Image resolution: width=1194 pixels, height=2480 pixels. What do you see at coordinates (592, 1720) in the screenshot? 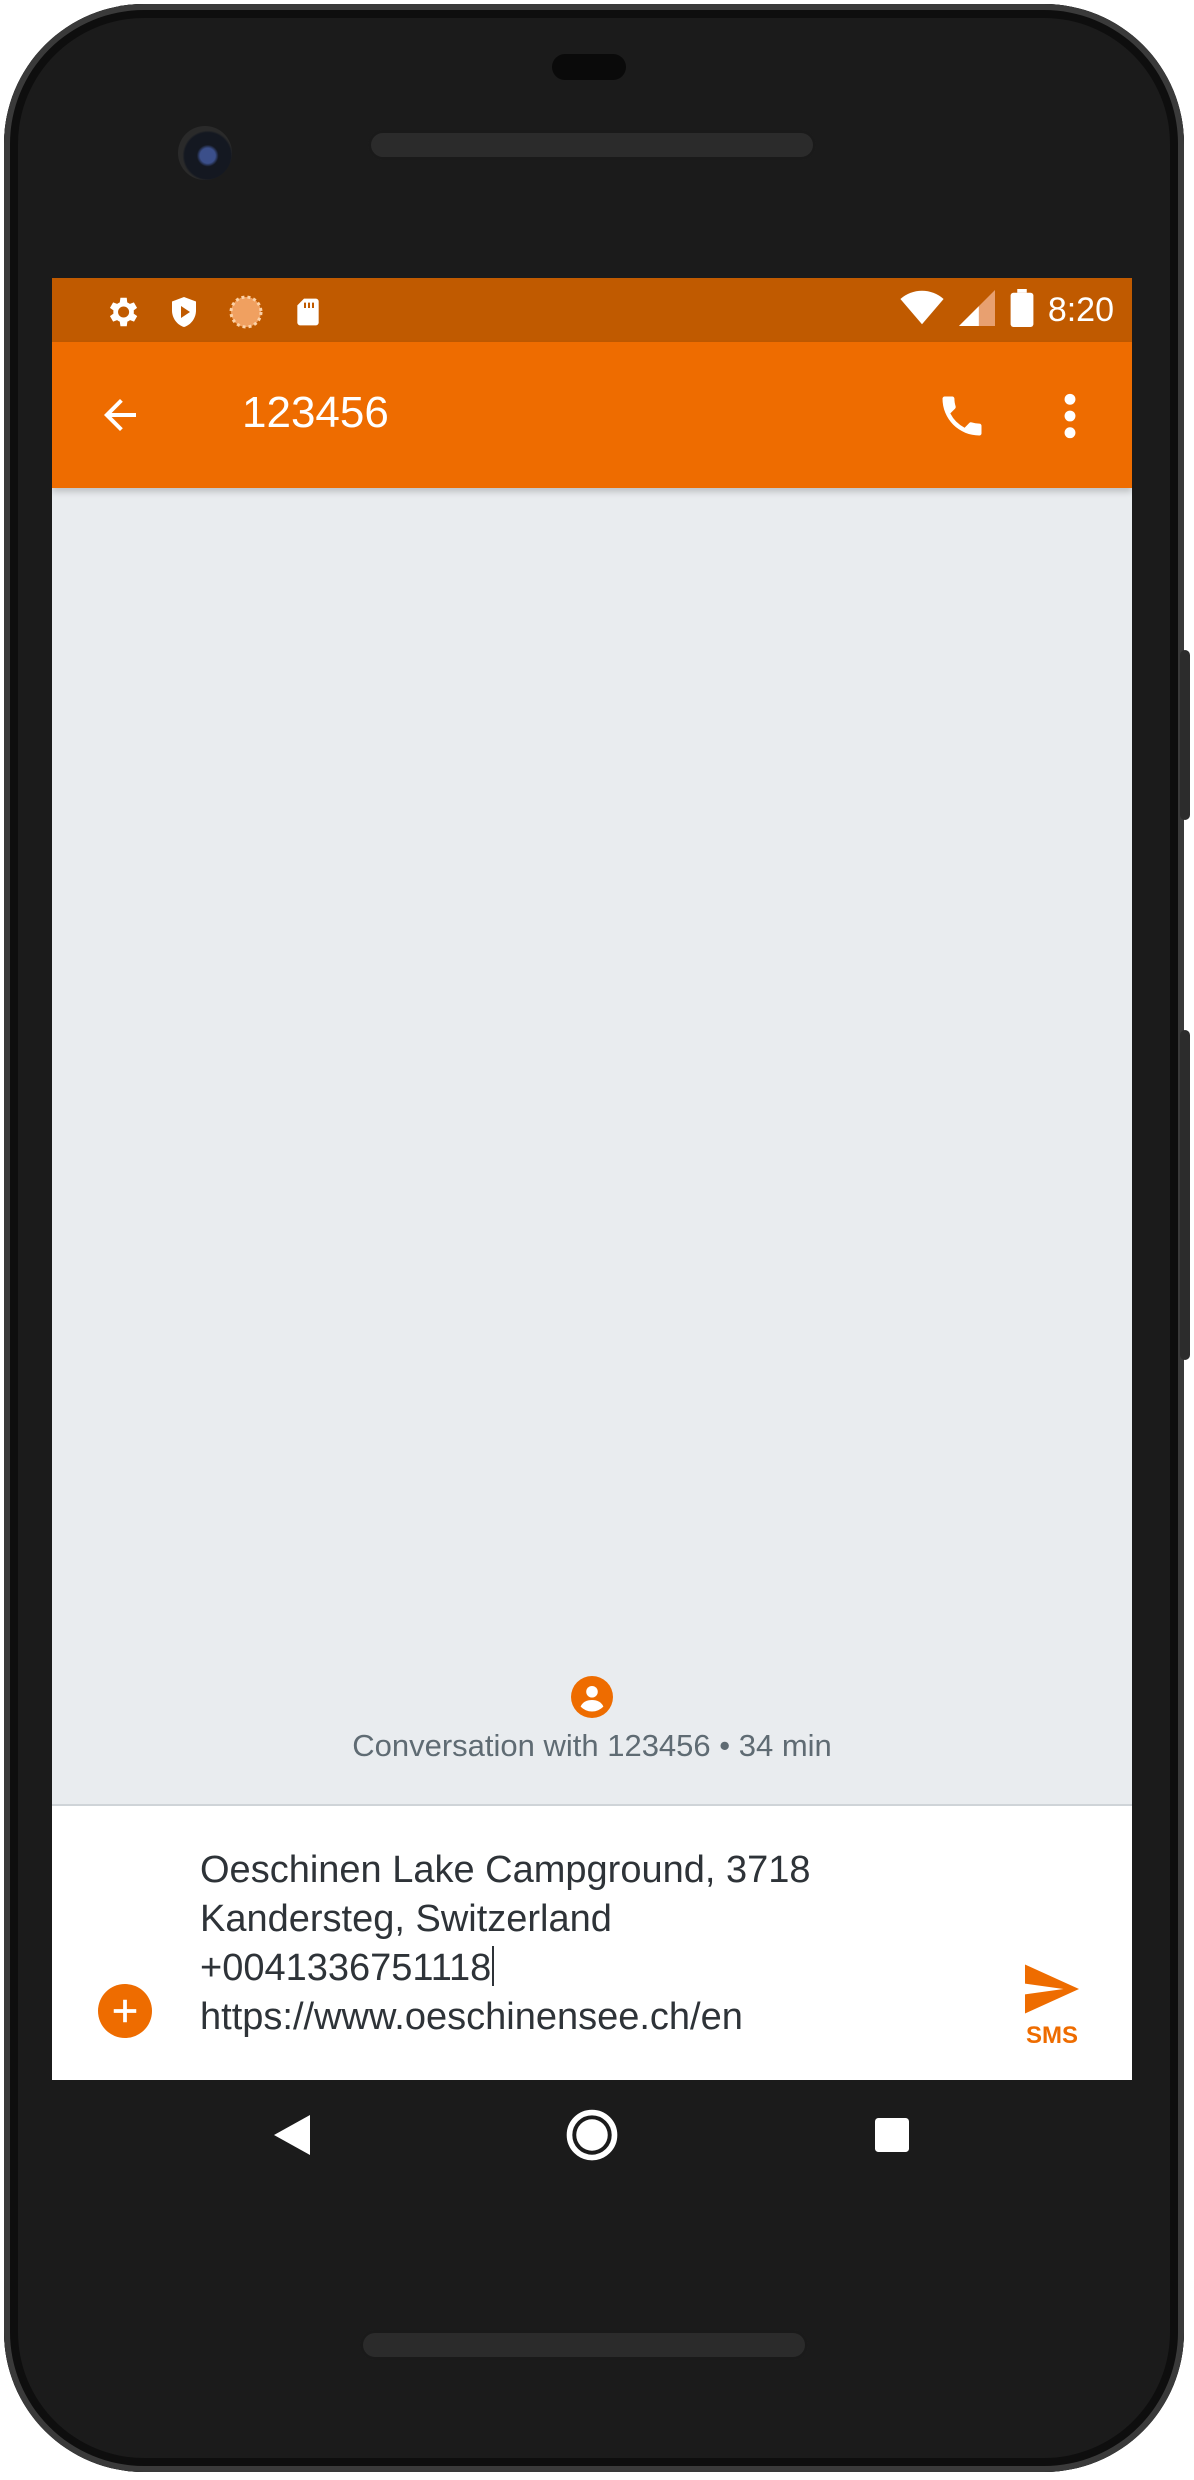
I see `conversation-info: Conversation with 123456 • 34 min` at bounding box center [592, 1720].